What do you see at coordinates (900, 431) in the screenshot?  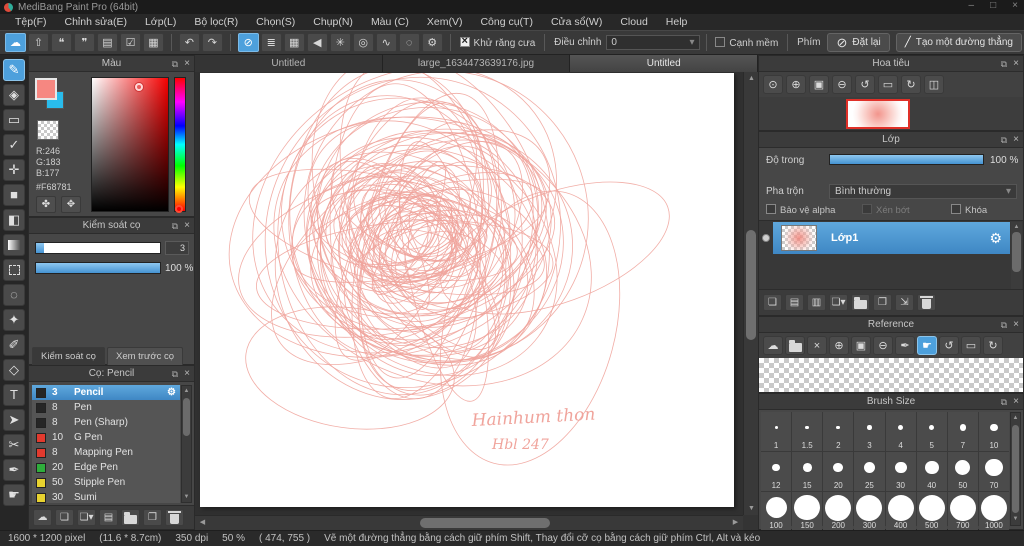 I see `brush-size-option-4: 4` at bounding box center [900, 431].